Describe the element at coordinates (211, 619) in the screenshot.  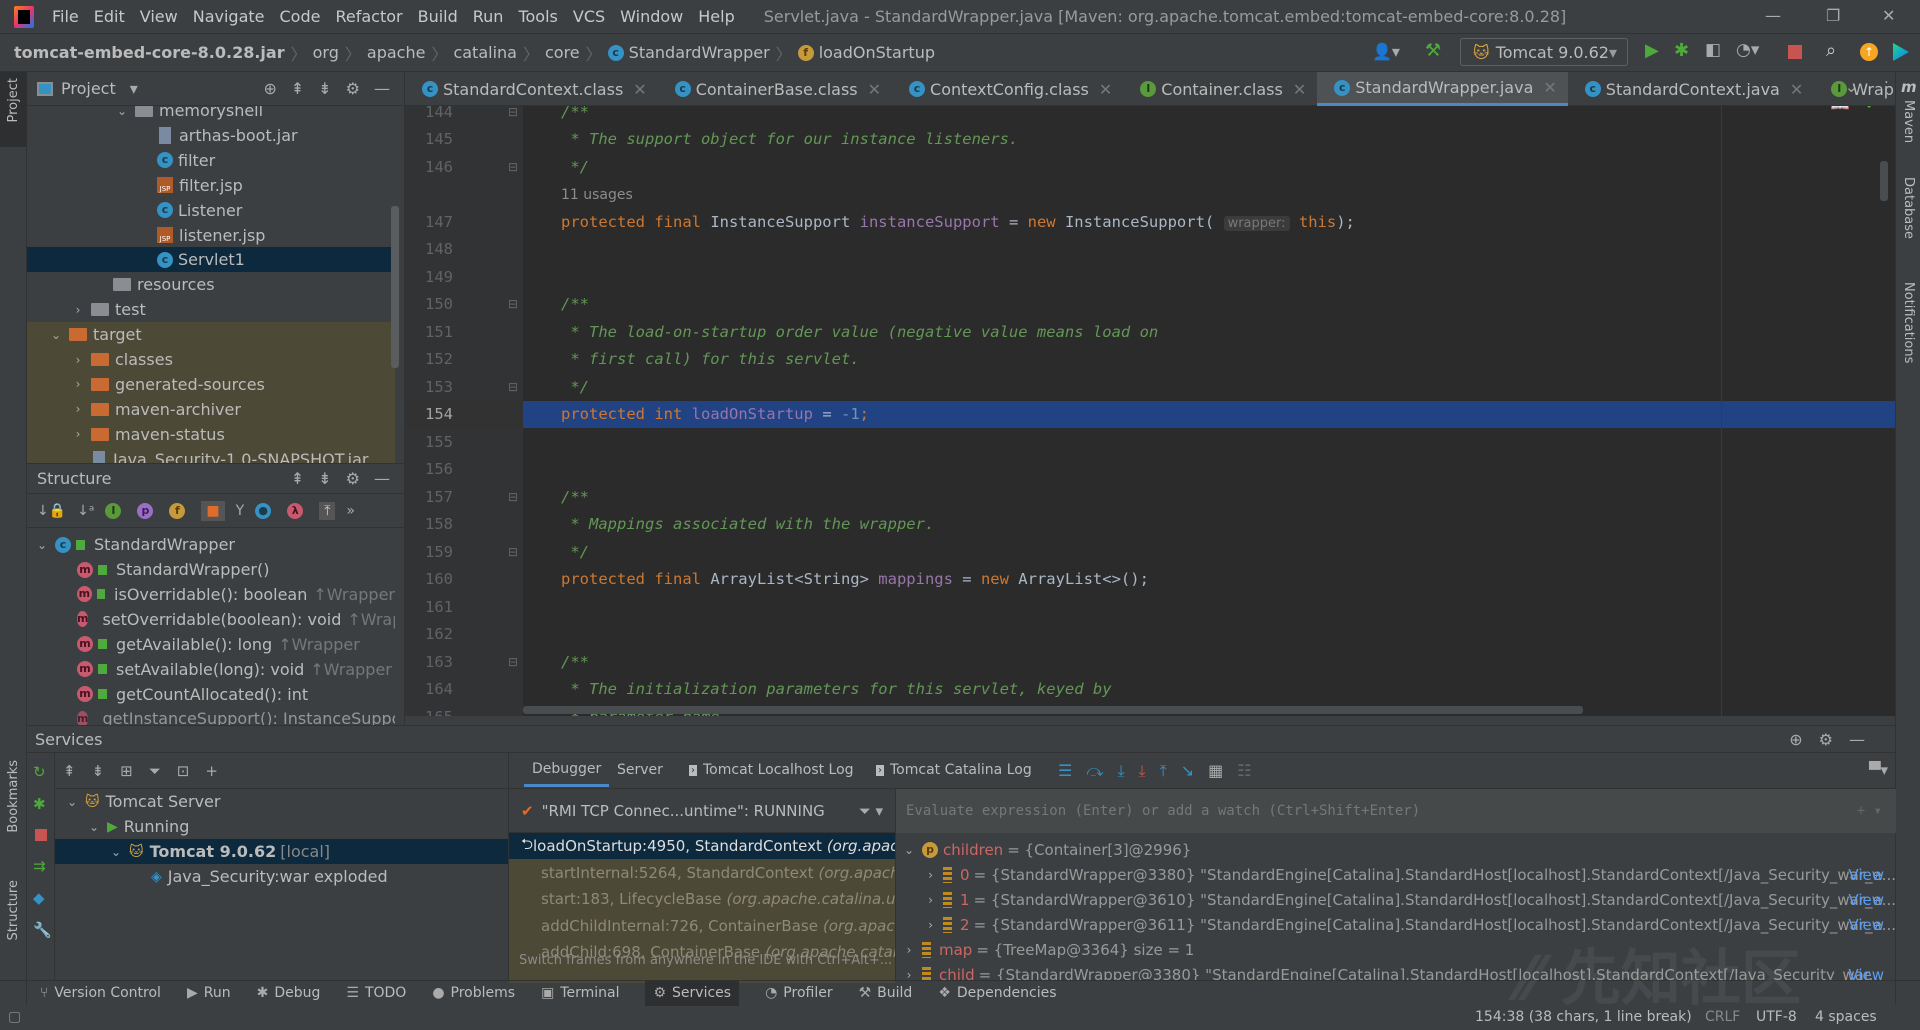
I see `structure-item: m setOverridable(boolean): void↑Wrapp` at that location.